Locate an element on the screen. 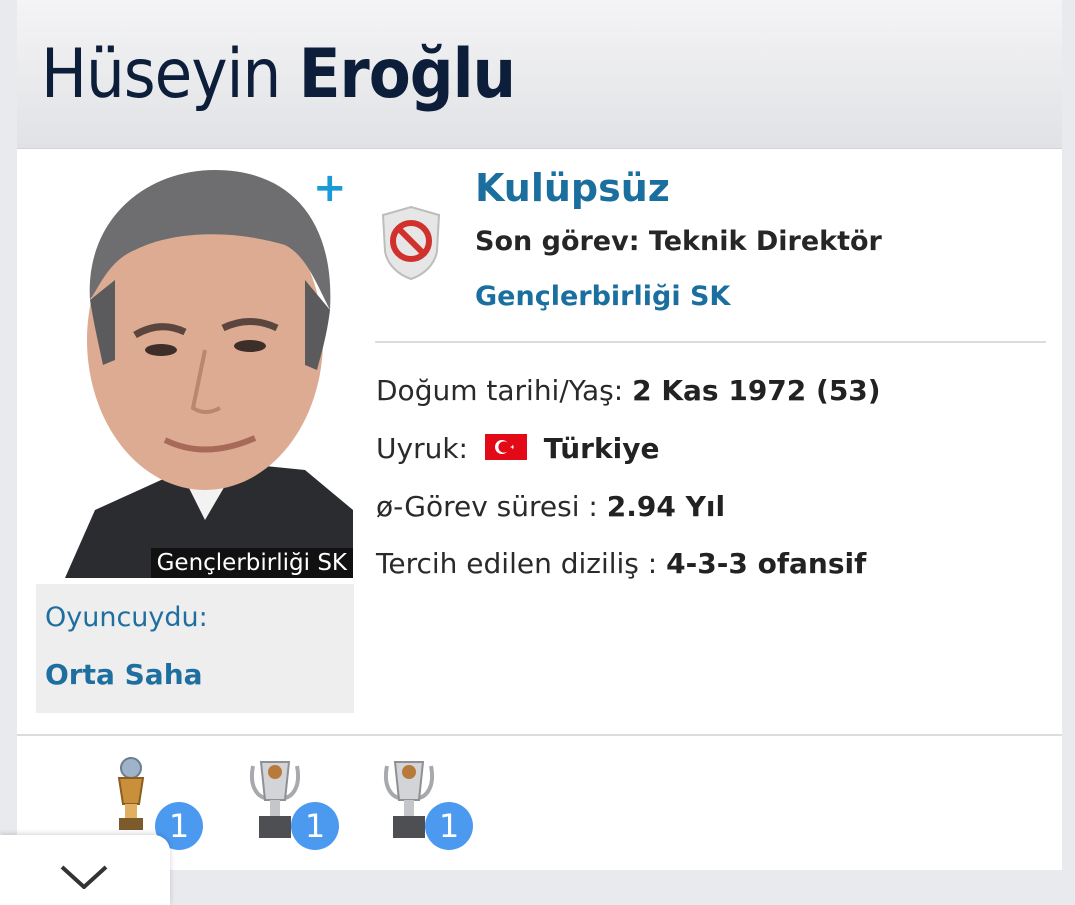 This screenshot has width=1075, height=905. collapse-toggle-button is located at coordinates (85, 870).